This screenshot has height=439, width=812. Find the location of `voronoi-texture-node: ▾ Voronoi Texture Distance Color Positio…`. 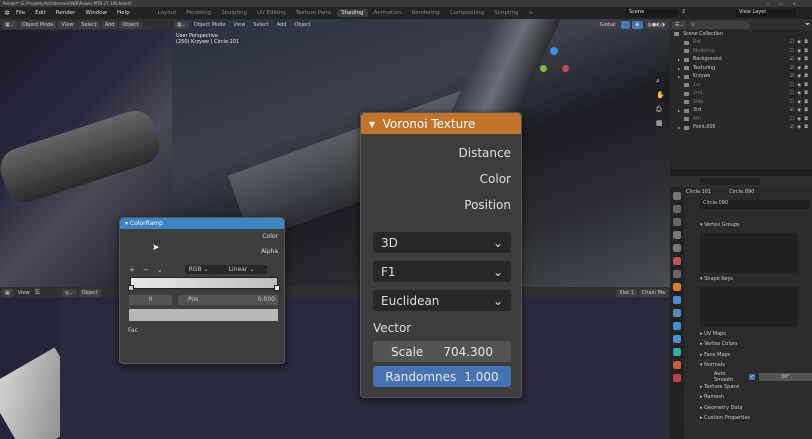

voronoi-texture-node: ▾ Voronoi Texture Distance Color Positio… is located at coordinates (441, 255).